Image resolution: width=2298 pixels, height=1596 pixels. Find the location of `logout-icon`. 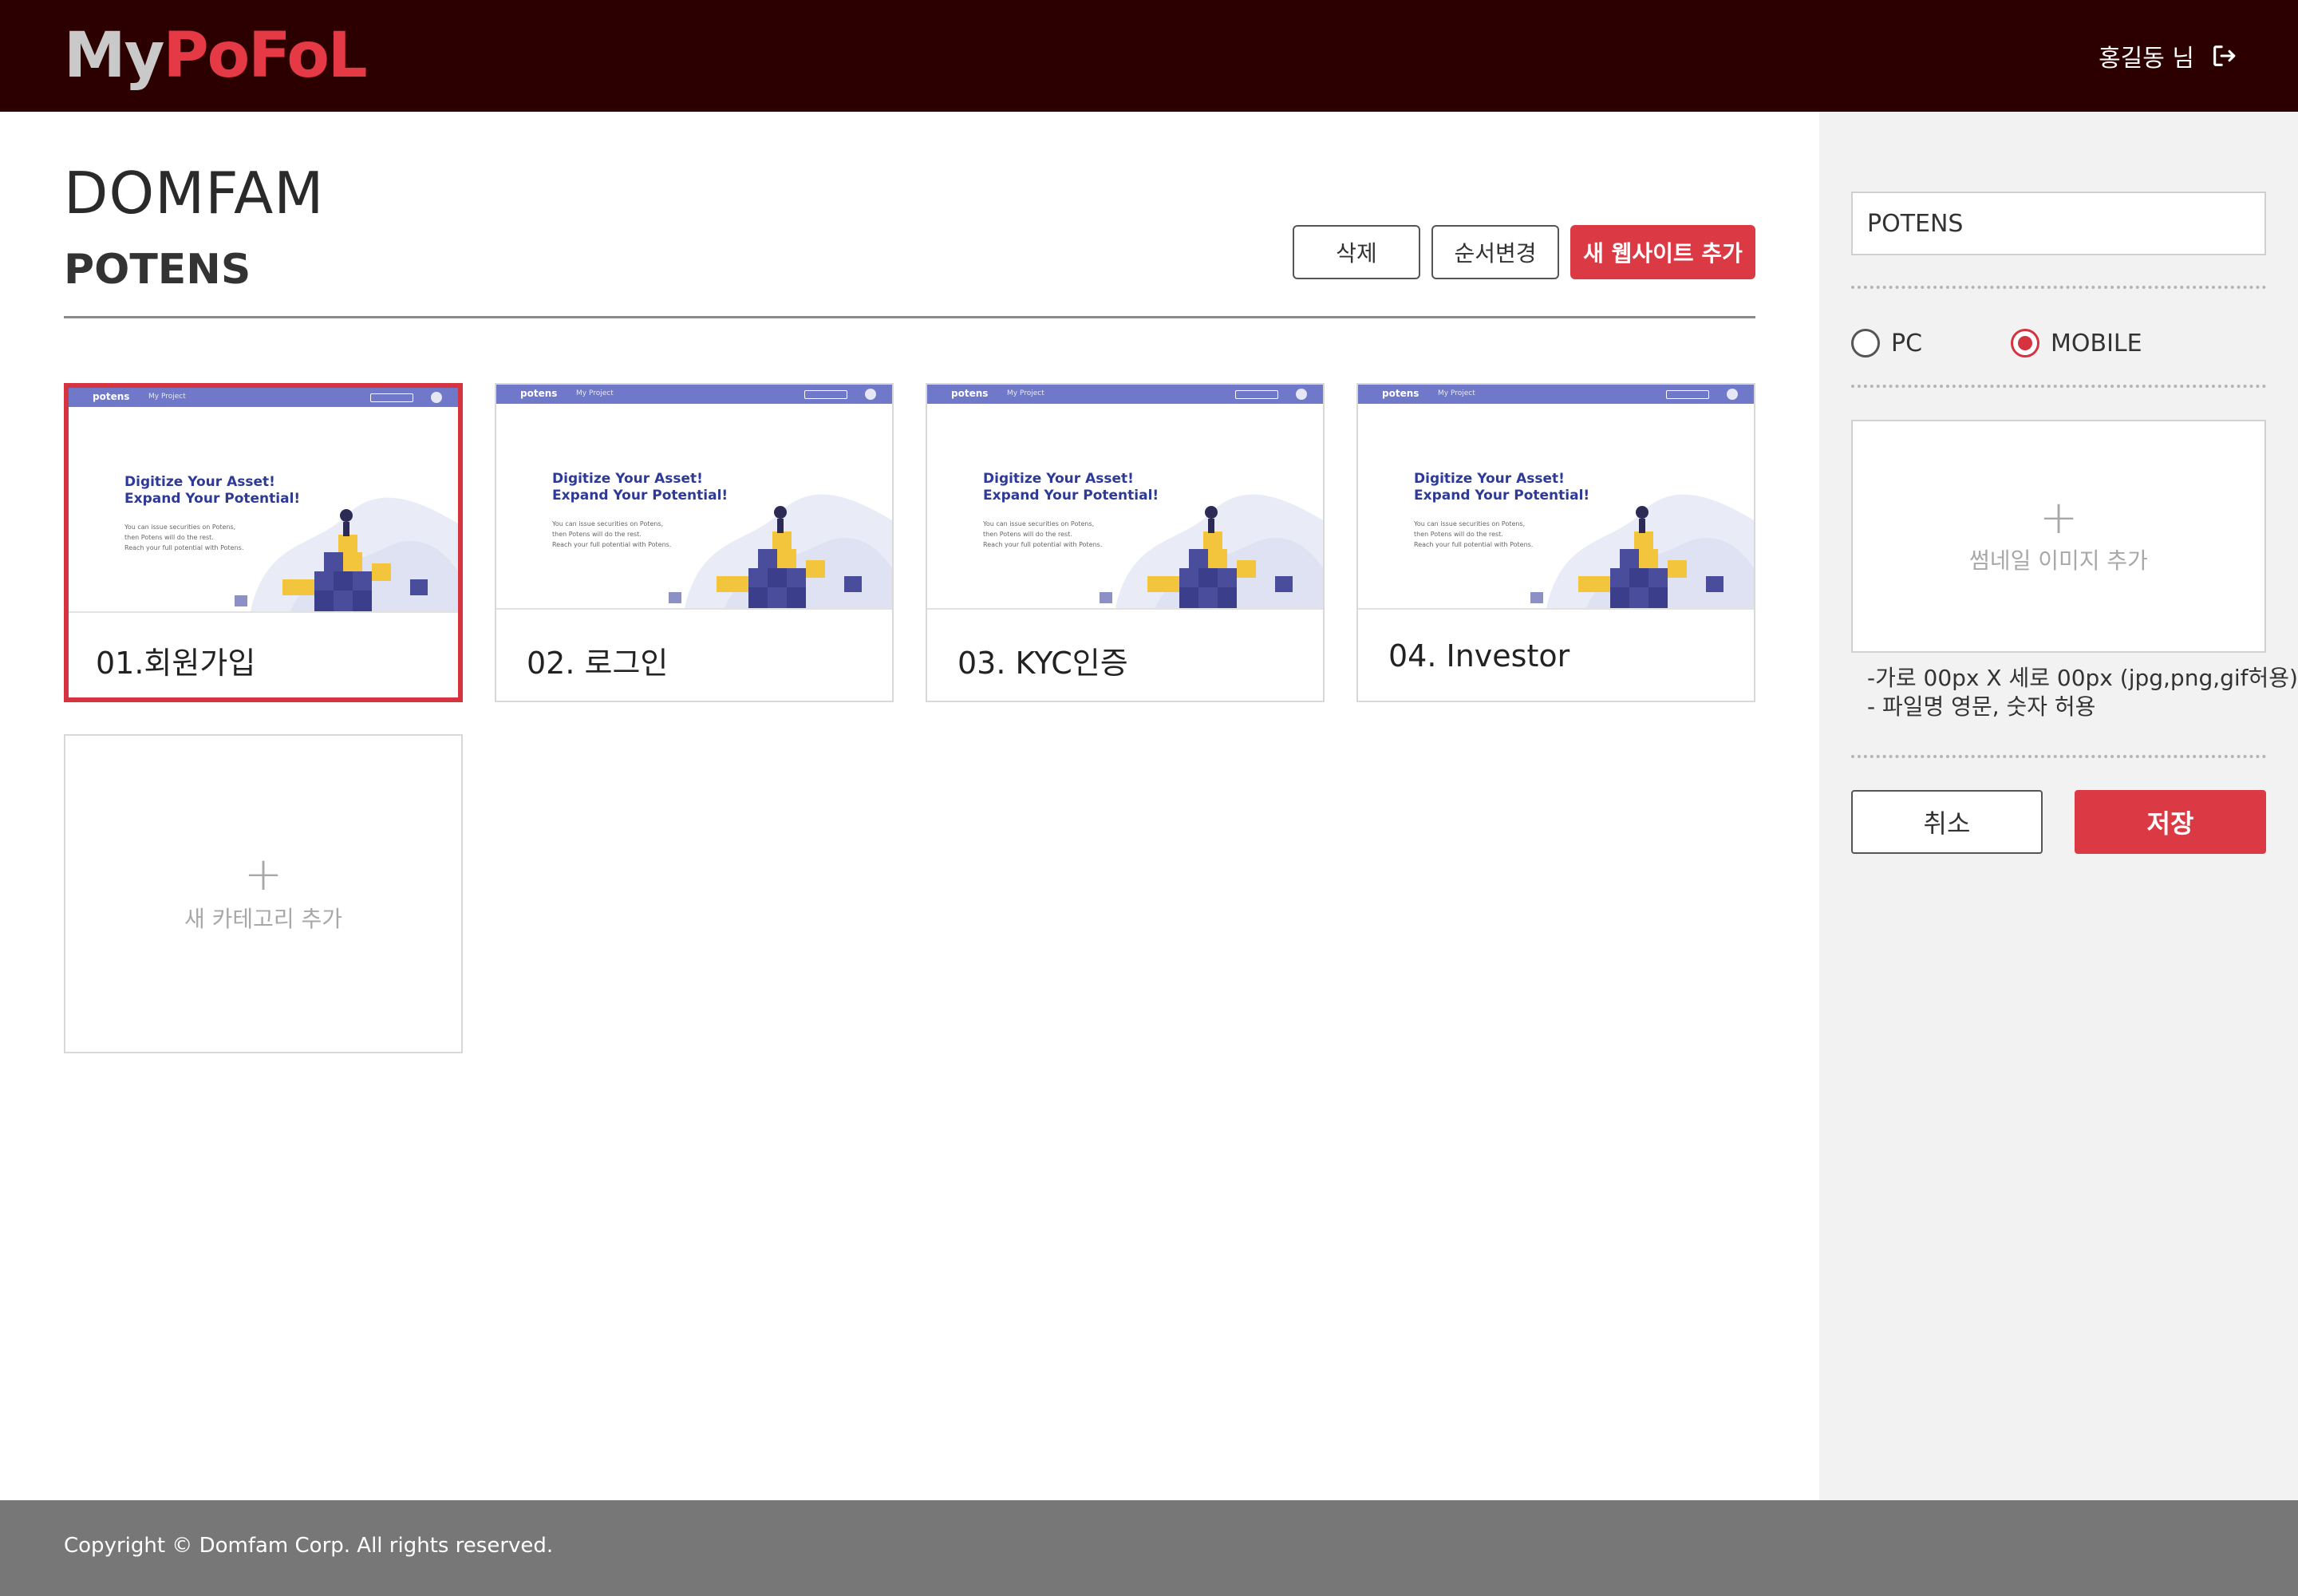

logout-icon is located at coordinates (2224, 55).